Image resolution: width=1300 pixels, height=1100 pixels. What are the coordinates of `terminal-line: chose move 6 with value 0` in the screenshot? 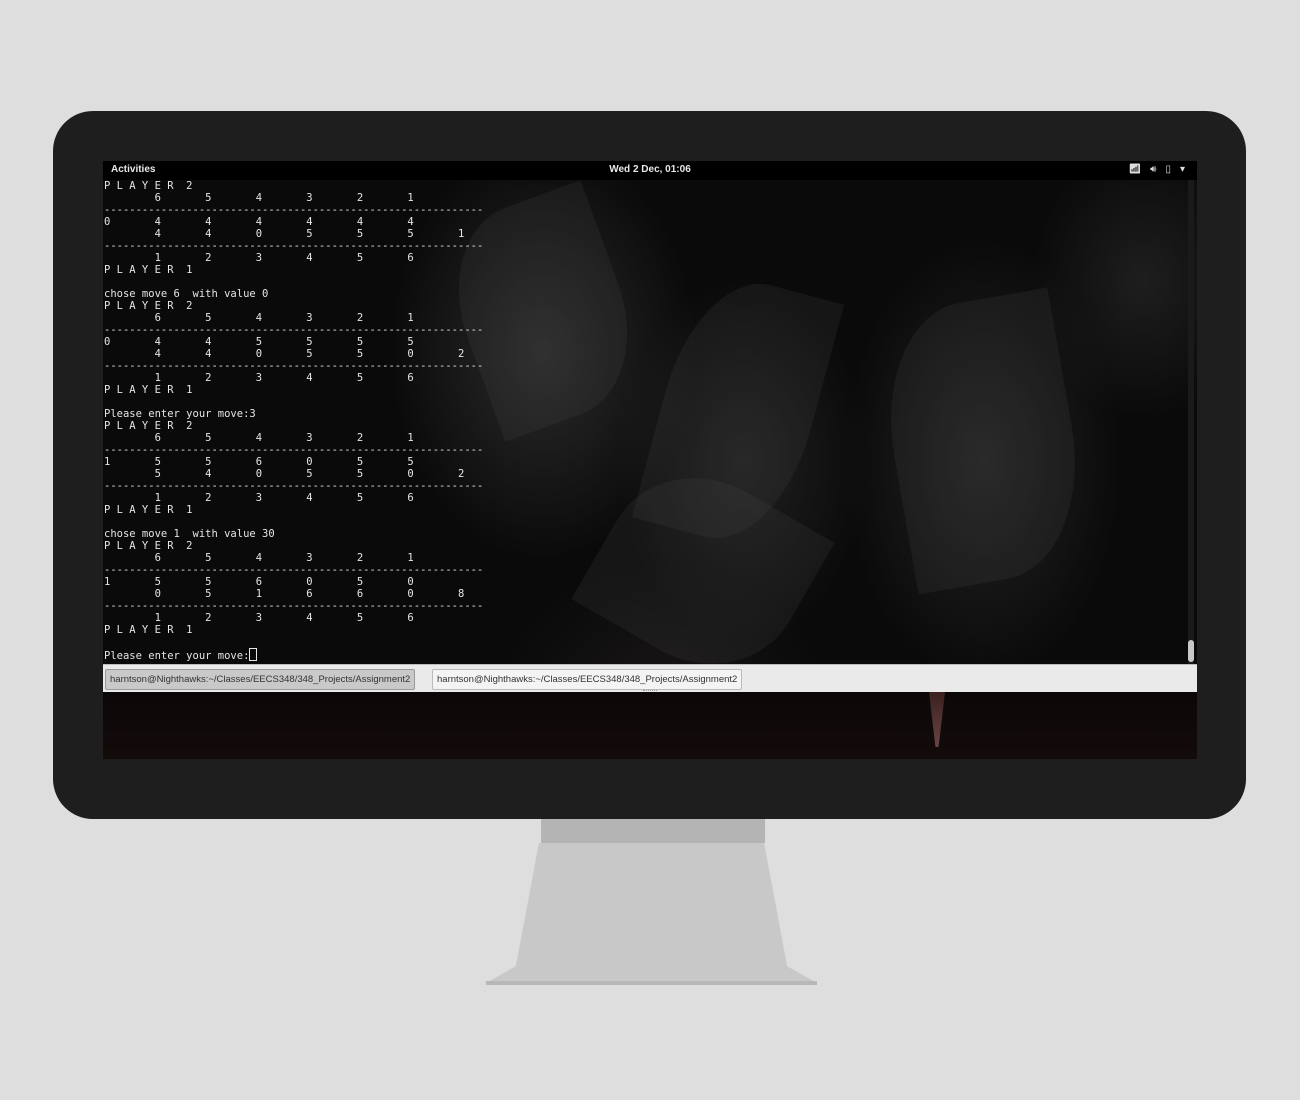 It's located at (186, 294).